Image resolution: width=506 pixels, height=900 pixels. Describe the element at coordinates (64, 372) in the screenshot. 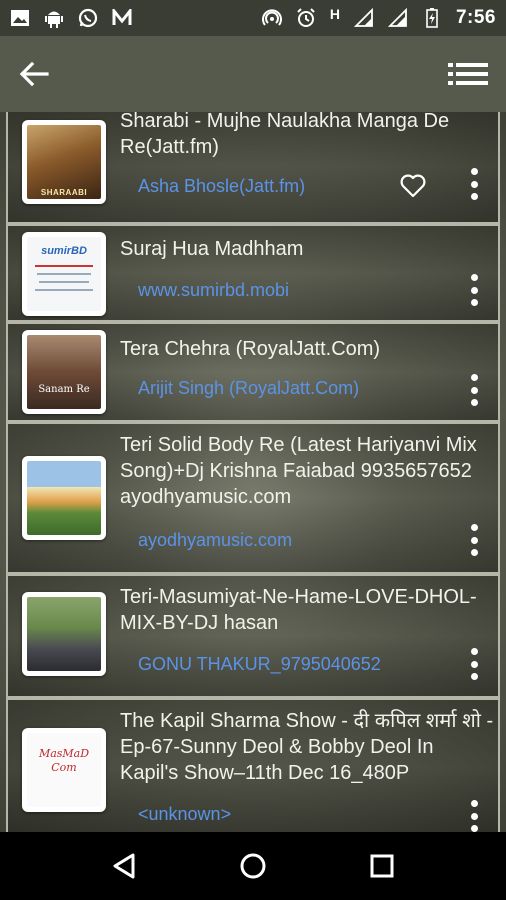

I see `album-art: Sanam Re` at that location.